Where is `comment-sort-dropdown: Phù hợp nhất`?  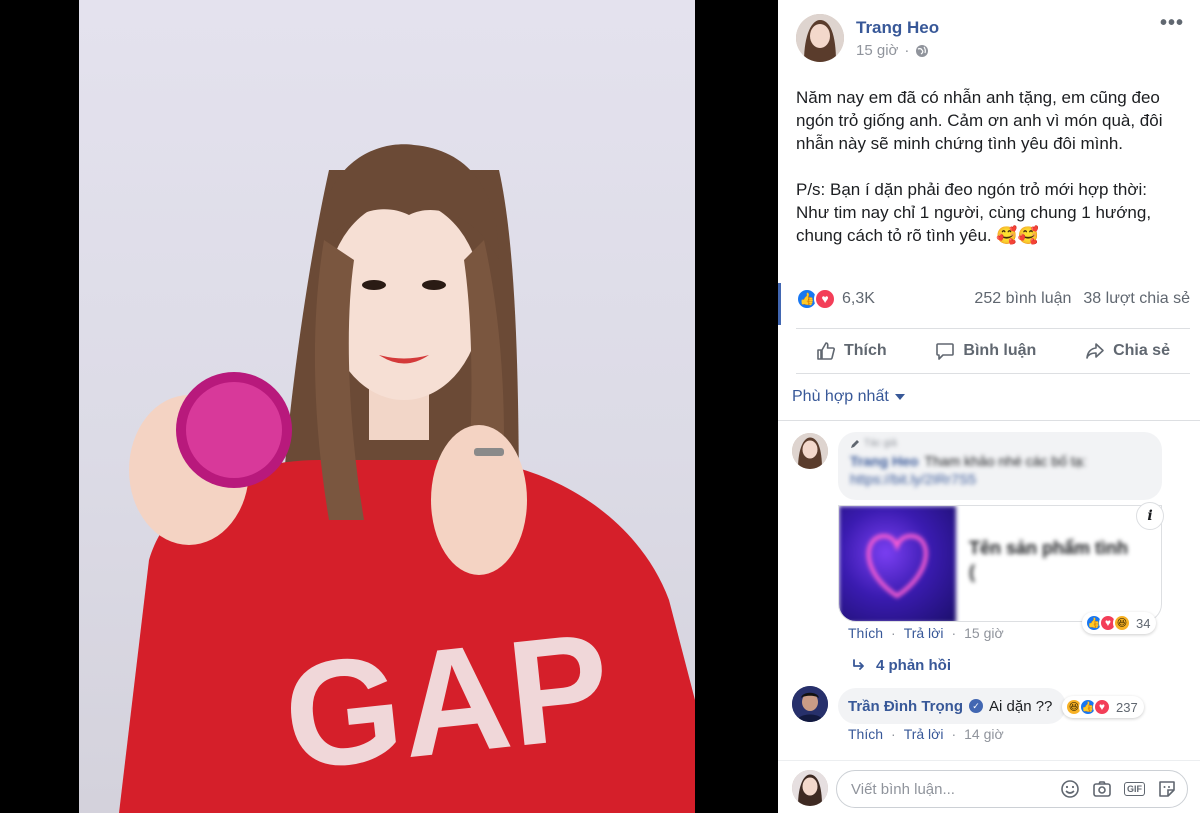 comment-sort-dropdown: Phù hợp nhất is located at coordinates (848, 397).